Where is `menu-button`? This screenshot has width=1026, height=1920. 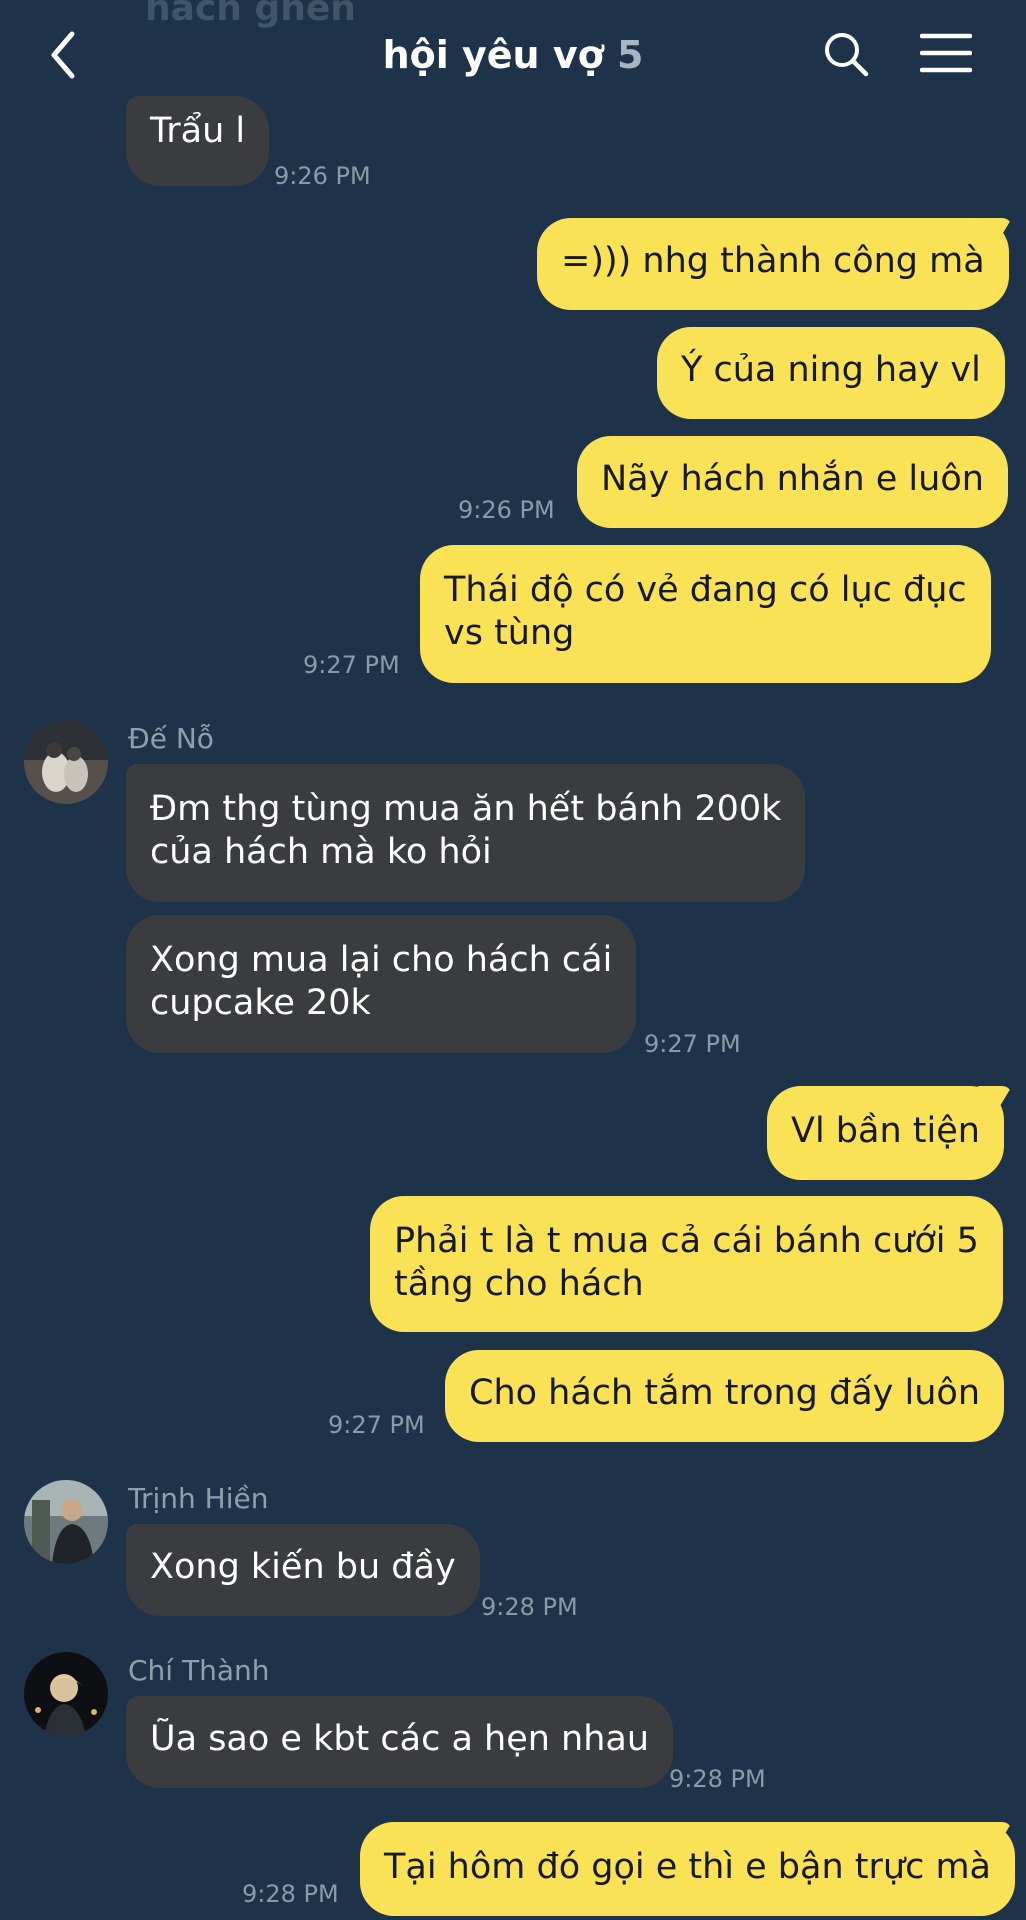
menu-button is located at coordinates (946, 53).